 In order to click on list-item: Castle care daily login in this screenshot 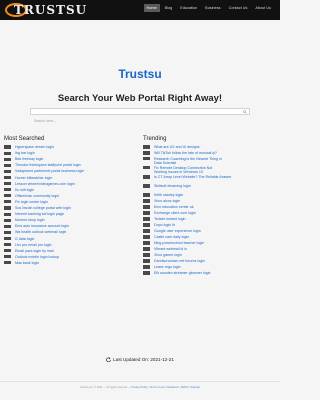, I will do `click(166, 237)`.